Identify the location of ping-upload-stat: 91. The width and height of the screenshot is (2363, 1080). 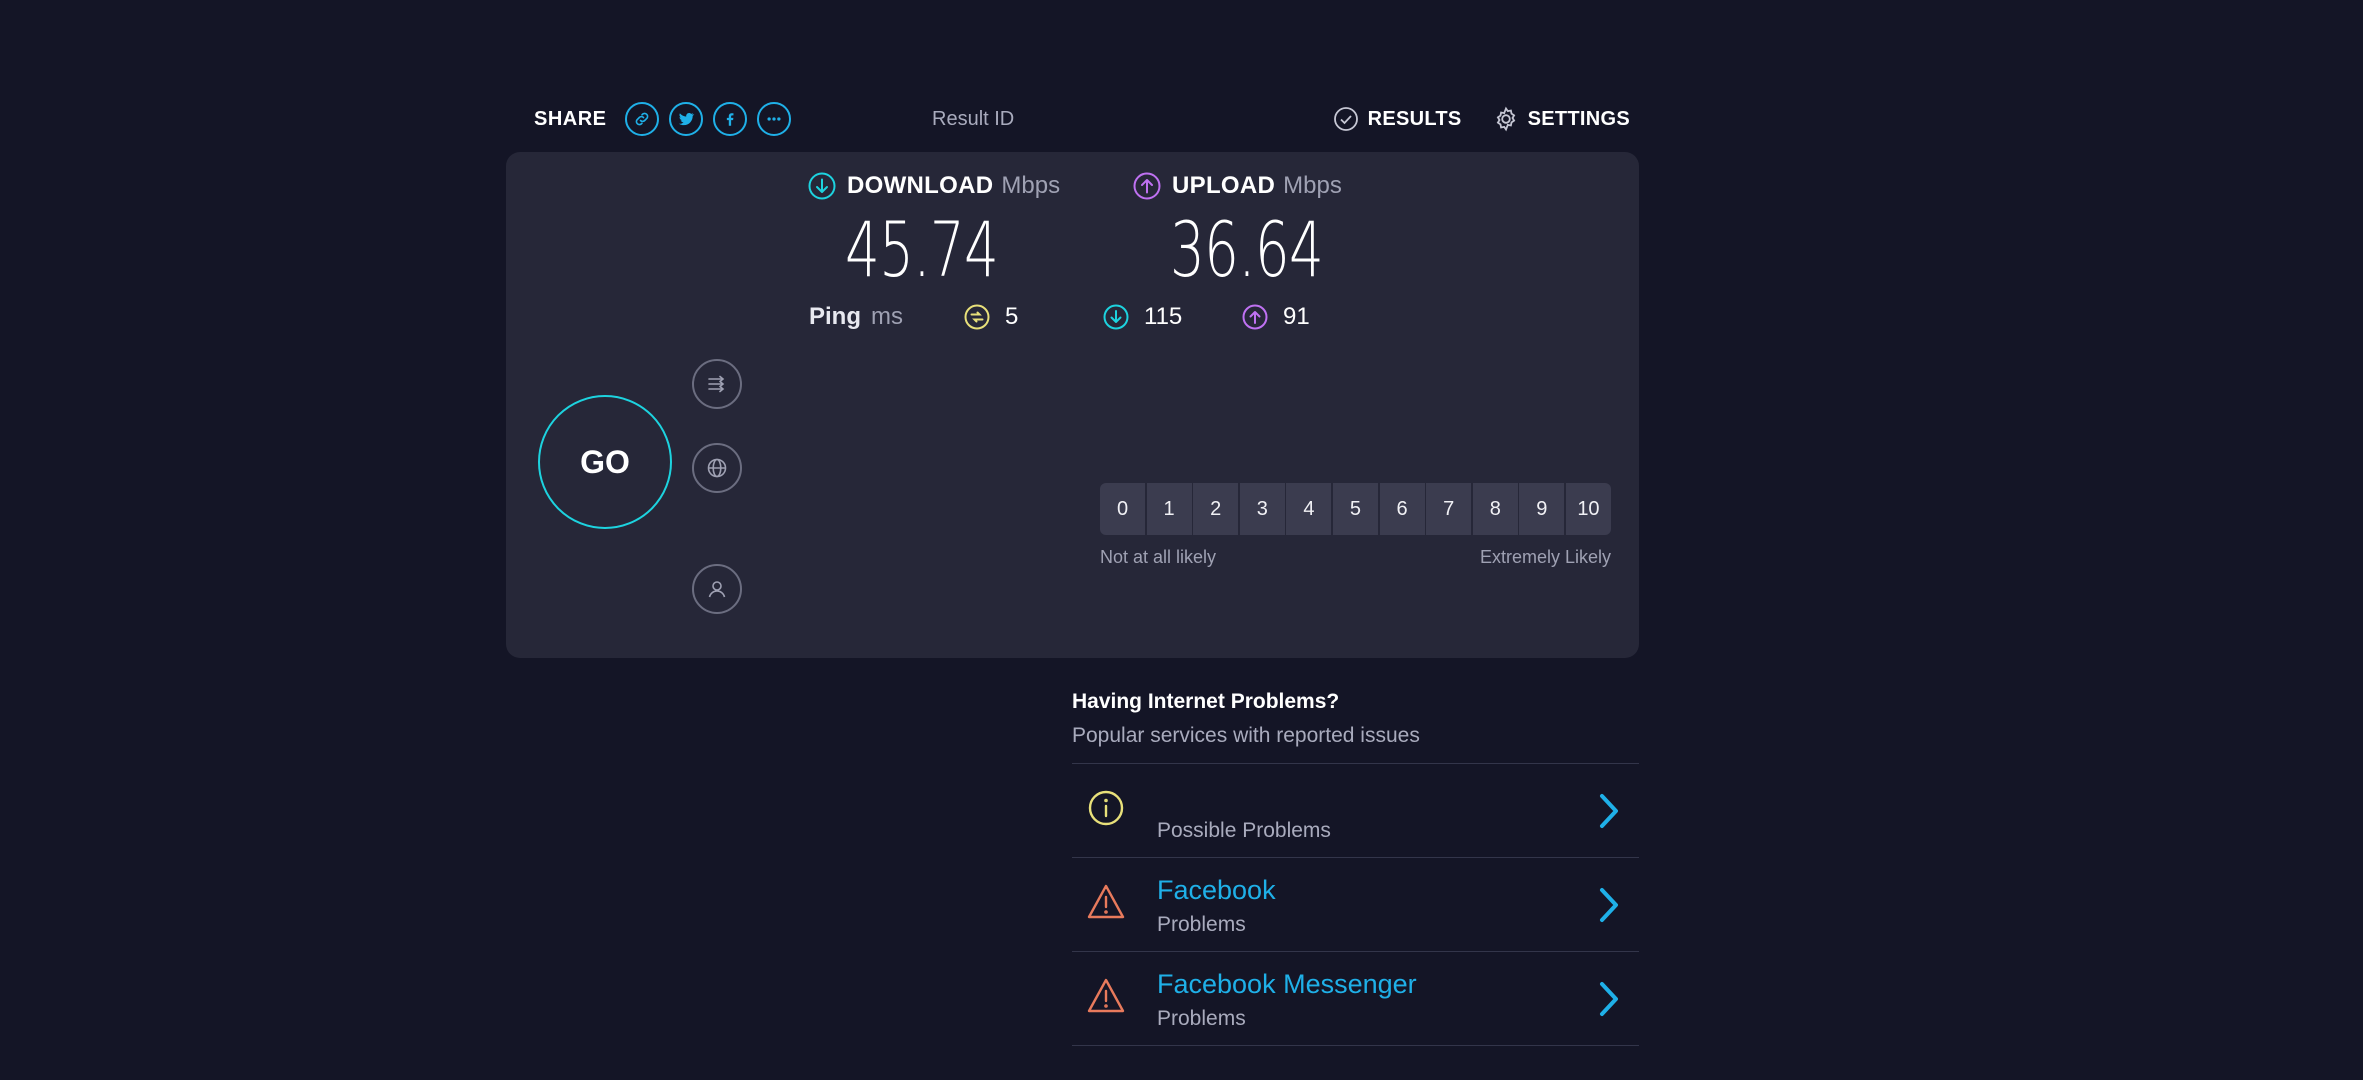
(1275, 317).